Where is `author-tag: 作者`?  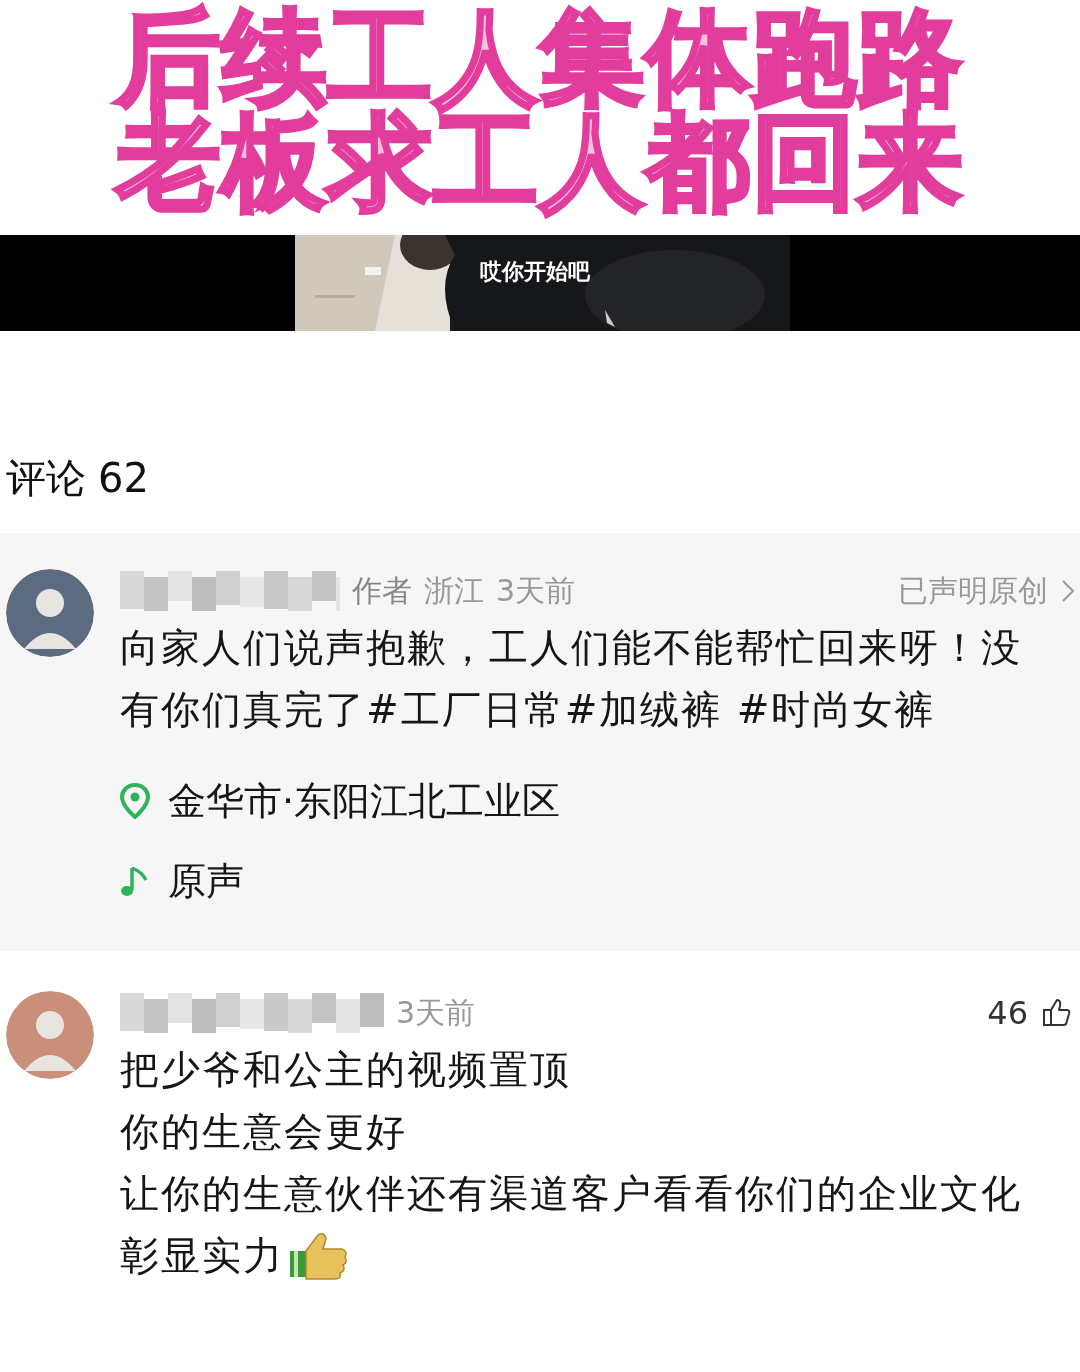 author-tag: 作者 is located at coordinates (382, 591).